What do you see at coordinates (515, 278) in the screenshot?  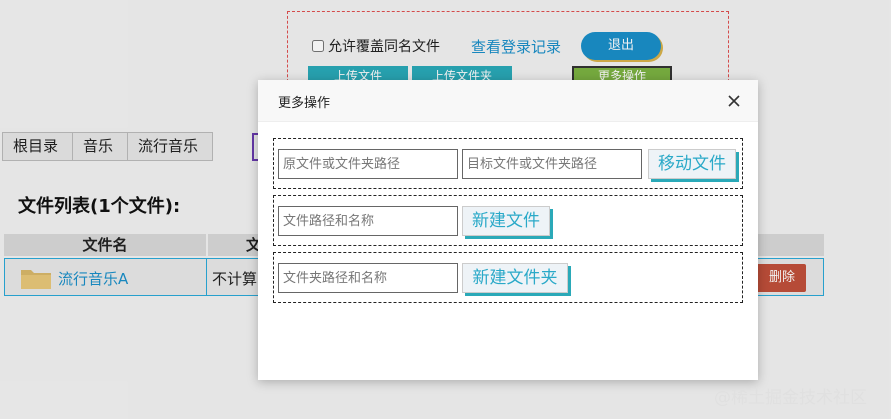 I see `new-folder-button: 新建文件夹` at bounding box center [515, 278].